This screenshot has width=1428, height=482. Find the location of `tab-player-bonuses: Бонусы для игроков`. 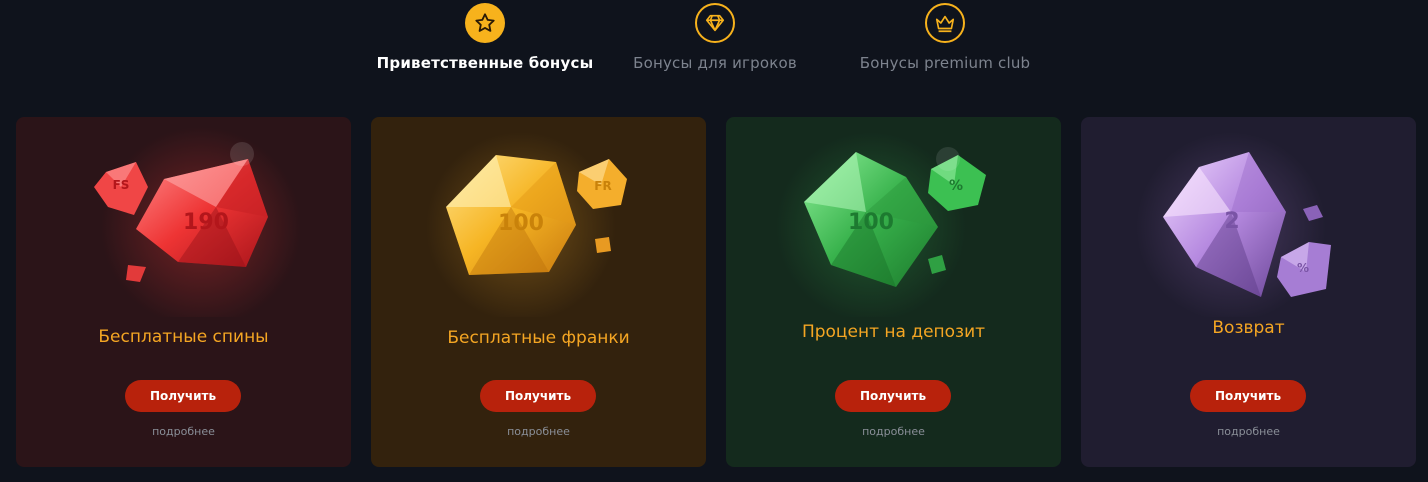

tab-player-bonuses: Бонусы для игроков is located at coordinates (715, 45).